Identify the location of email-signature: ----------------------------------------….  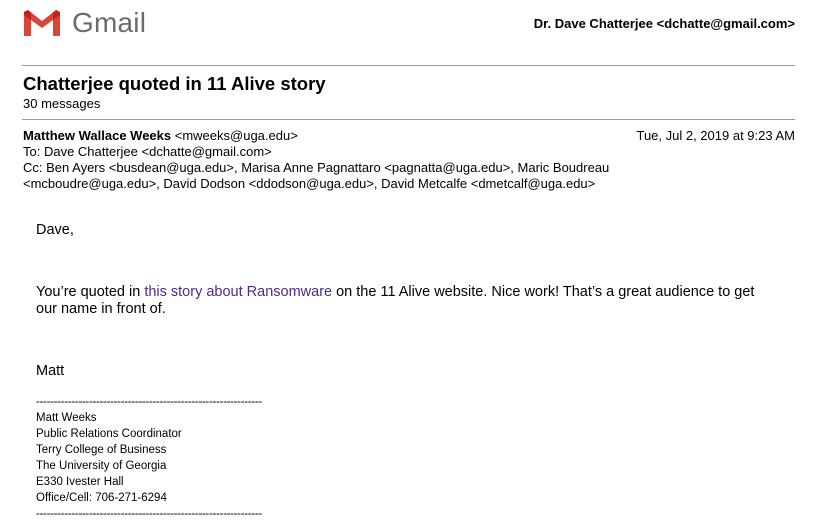
(149, 458).